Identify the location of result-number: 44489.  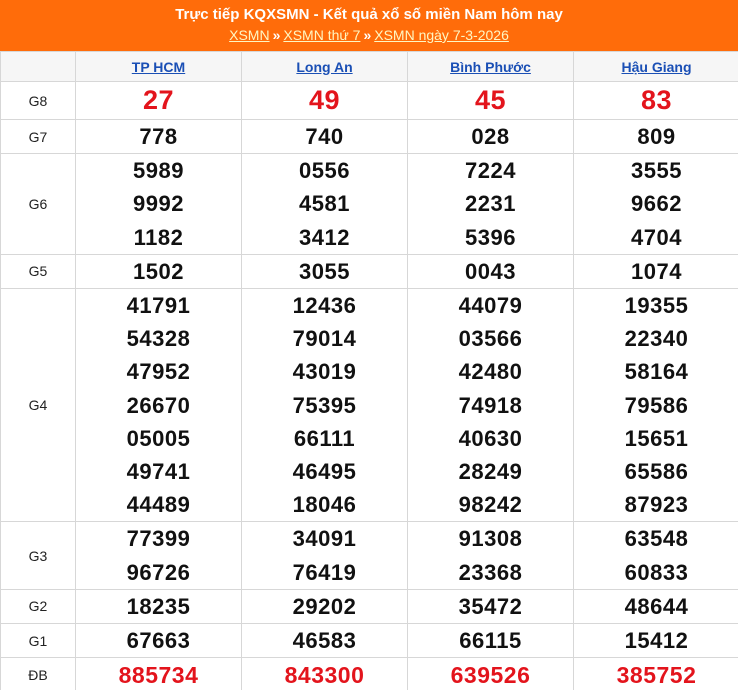
(158, 505).